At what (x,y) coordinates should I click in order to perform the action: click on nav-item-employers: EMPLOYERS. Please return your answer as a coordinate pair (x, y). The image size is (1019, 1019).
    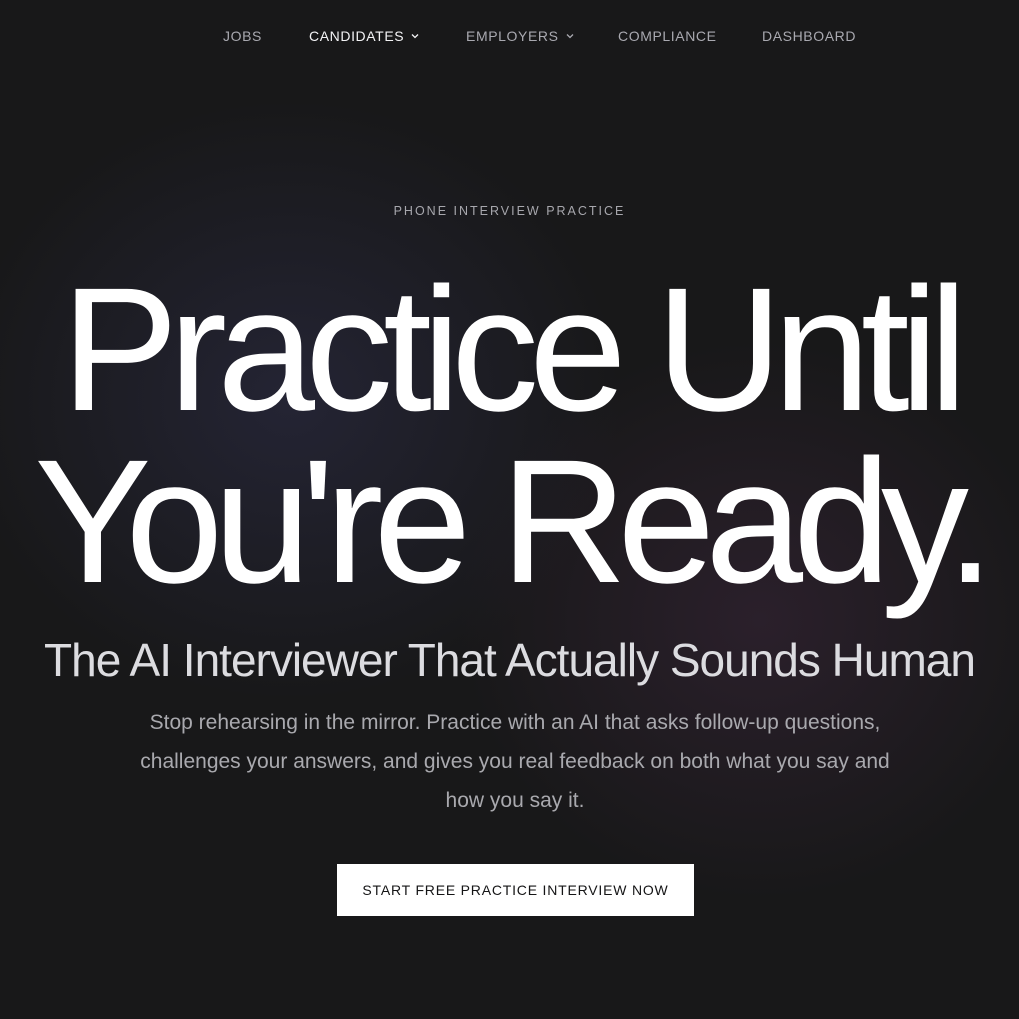
    Looking at the image, I should click on (520, 36).